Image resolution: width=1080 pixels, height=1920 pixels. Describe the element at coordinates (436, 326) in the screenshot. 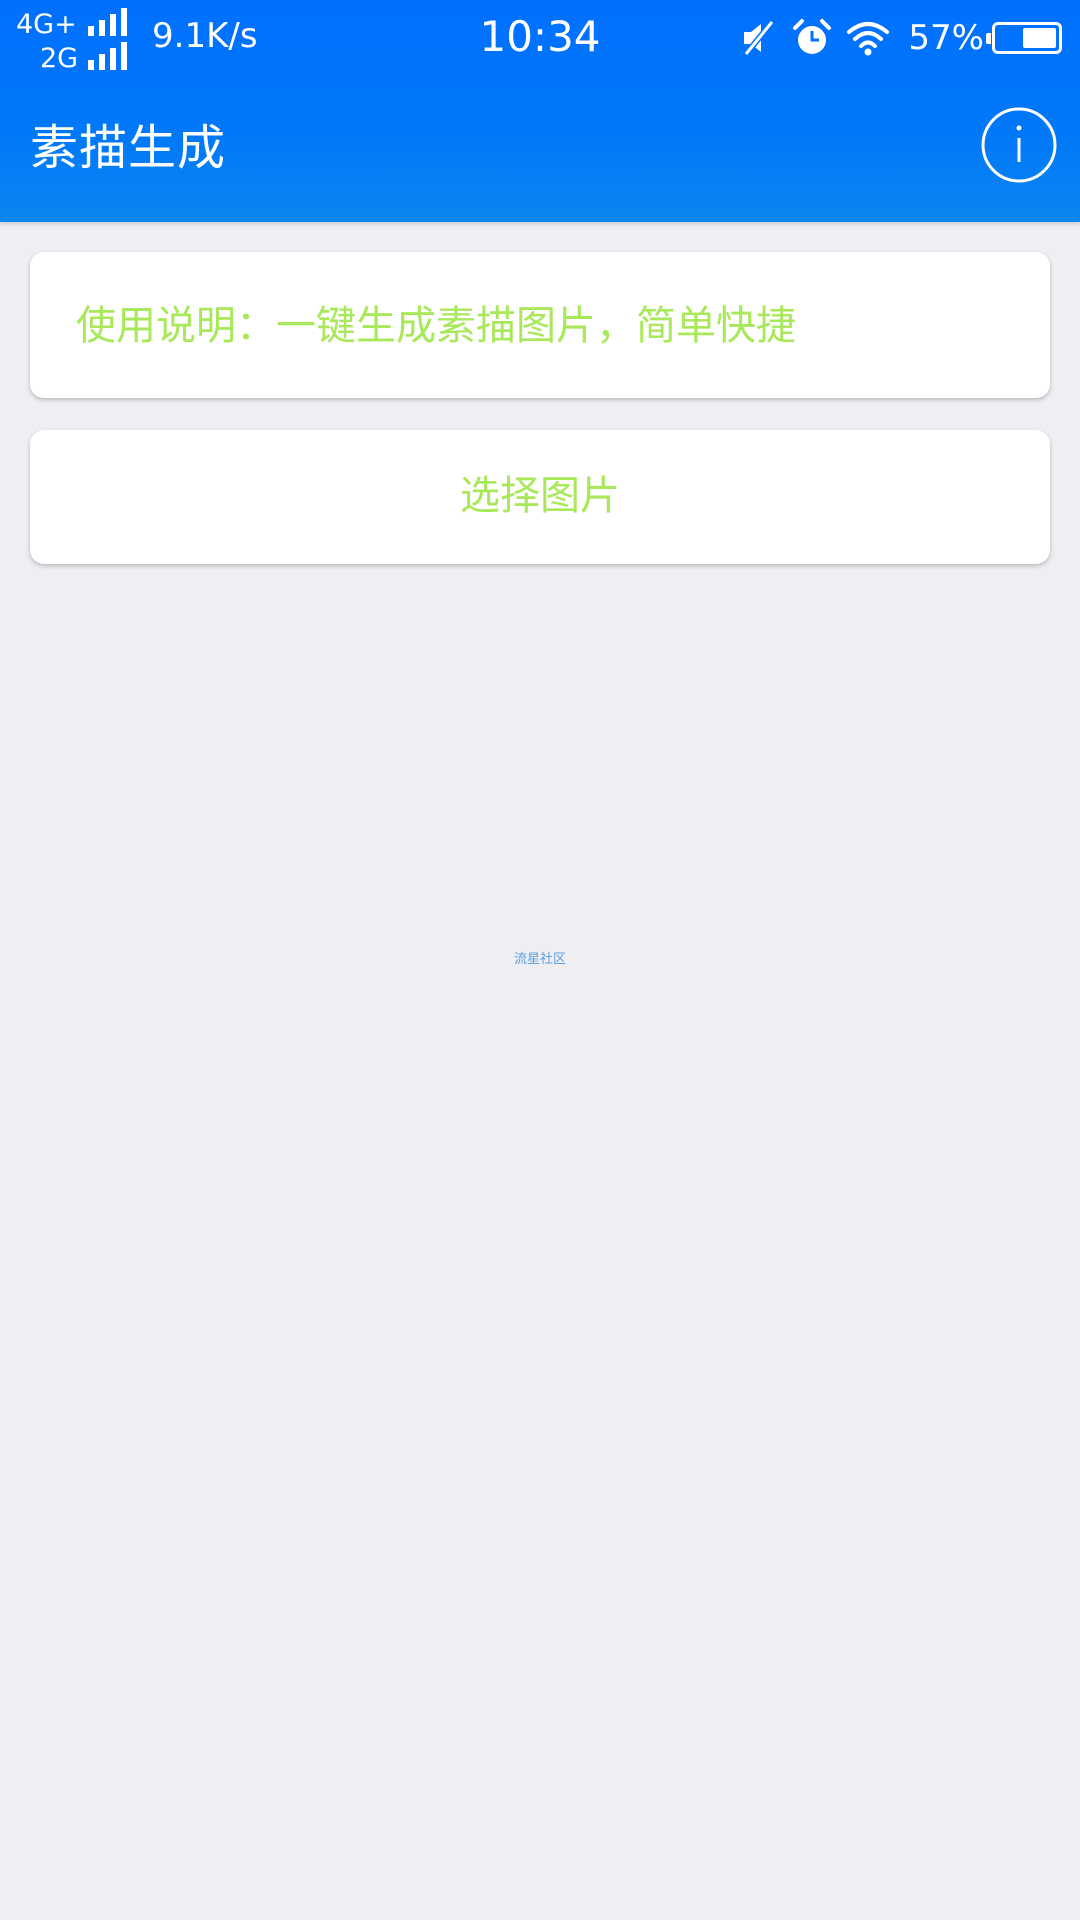

I see `instructions-text: 使用说明：一键生成素描图片，简单快捷` at that location.